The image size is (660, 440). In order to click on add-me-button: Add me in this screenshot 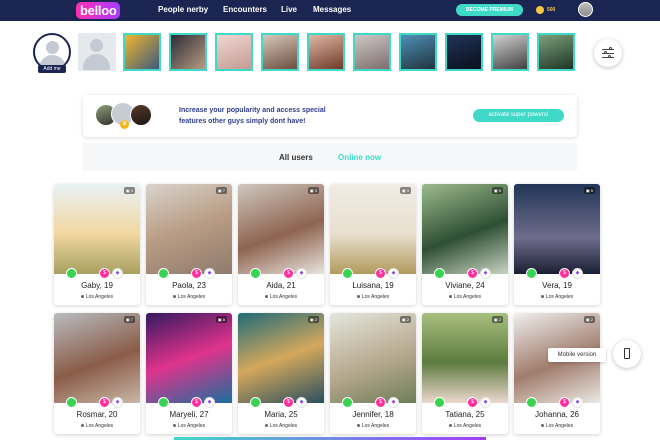, I will do `click(52, 69)`.